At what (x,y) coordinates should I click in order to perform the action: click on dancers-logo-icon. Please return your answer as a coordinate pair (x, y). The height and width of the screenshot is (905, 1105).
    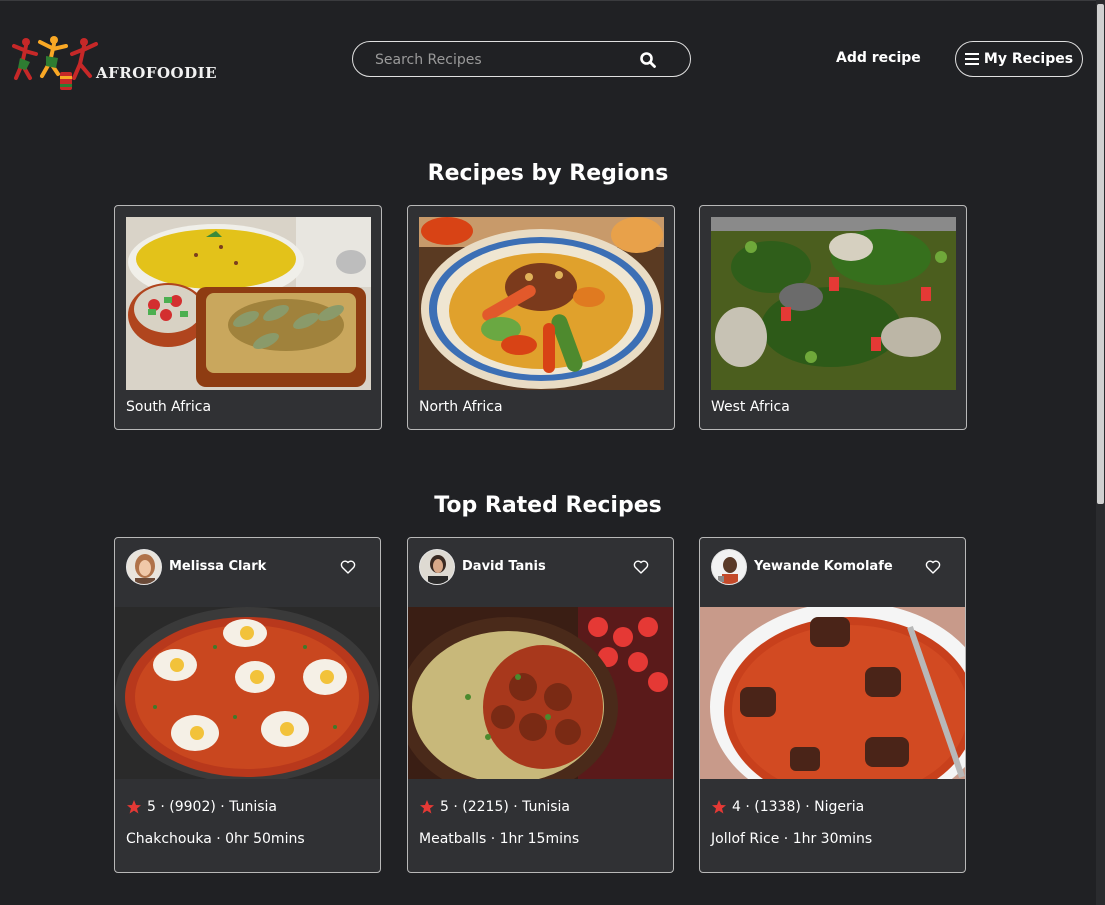
    Looking at the image, I should click on (55, 63).